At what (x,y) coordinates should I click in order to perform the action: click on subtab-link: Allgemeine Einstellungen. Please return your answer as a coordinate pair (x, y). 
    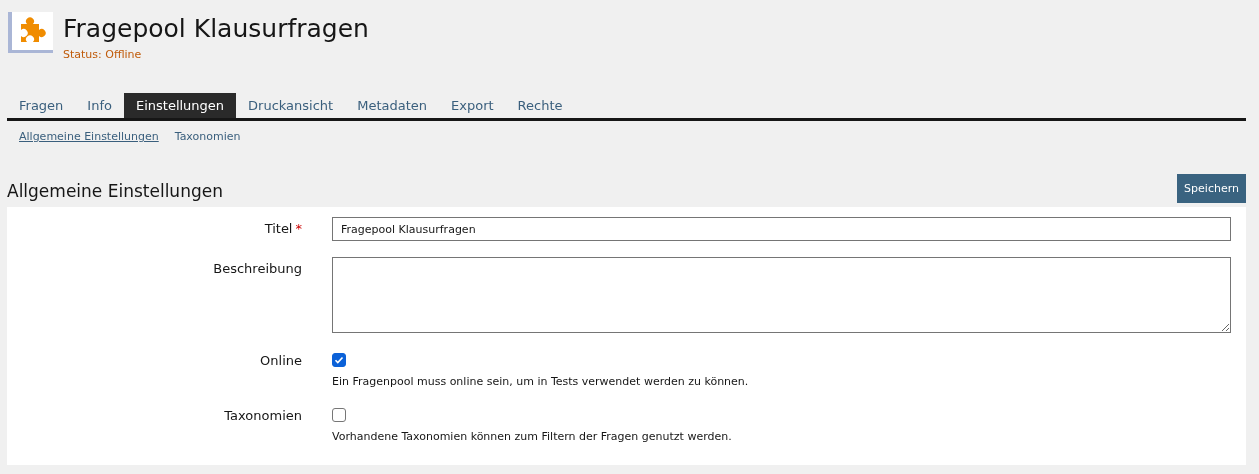
    Looking at the image, I should click on (89, 136).